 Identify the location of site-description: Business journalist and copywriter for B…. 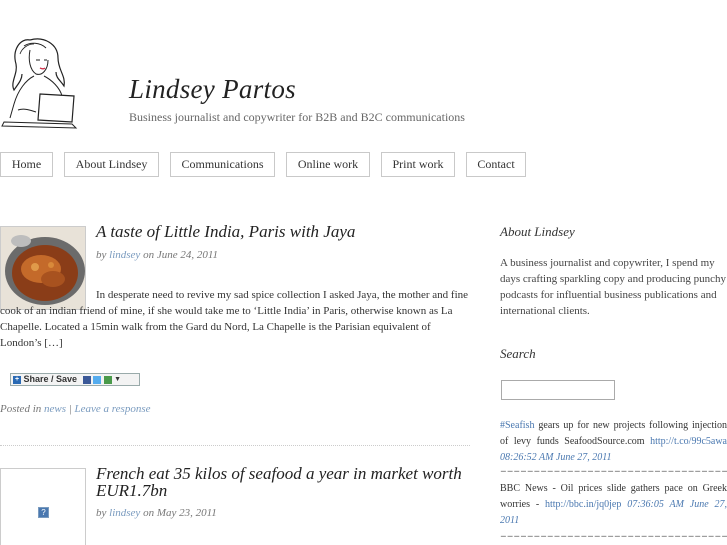
(297, 117).